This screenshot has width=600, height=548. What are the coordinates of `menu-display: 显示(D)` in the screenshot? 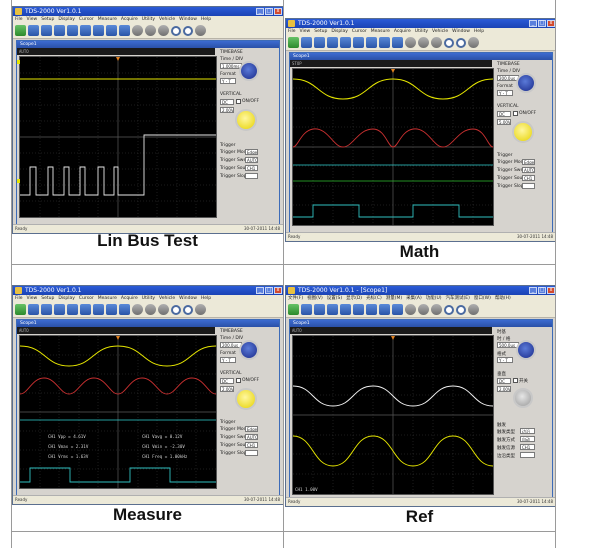 It's located at (354, 298).